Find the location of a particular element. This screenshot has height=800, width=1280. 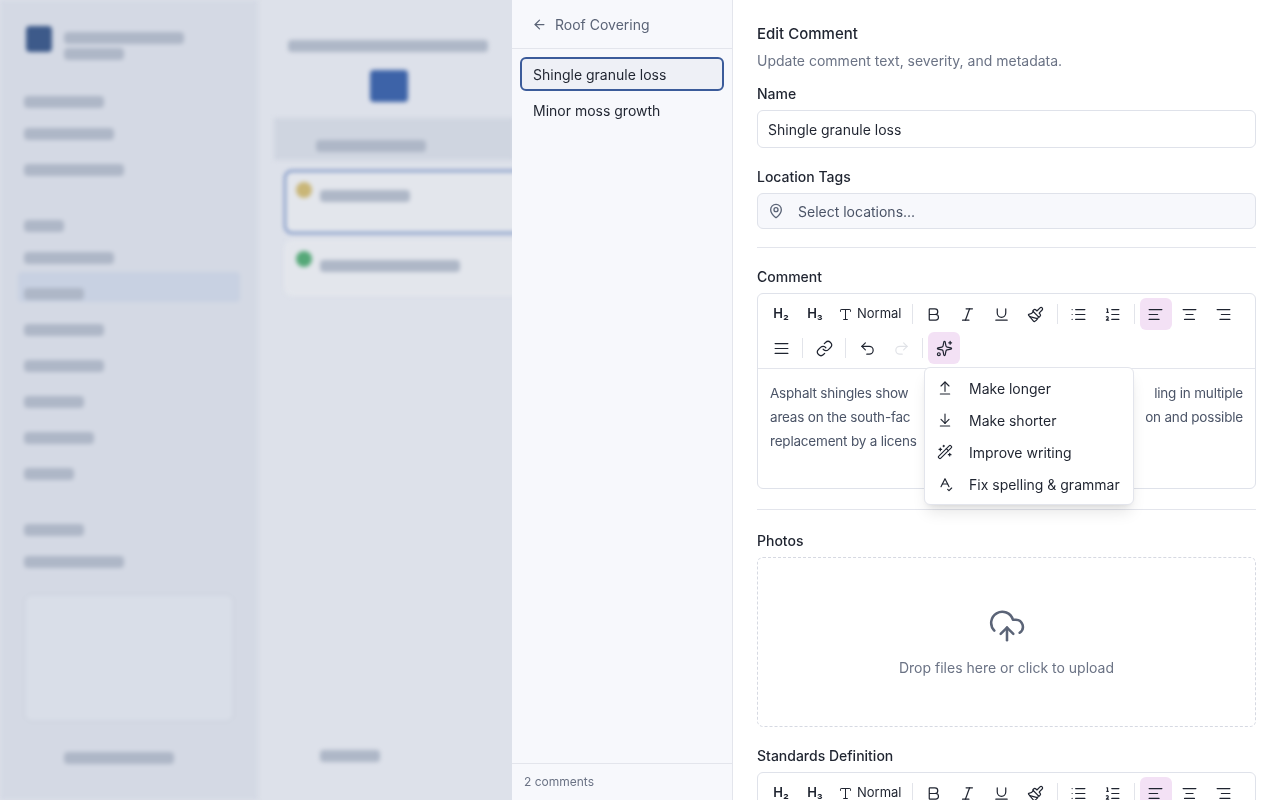

spell-check-icon is located at coordinates (945, 484).